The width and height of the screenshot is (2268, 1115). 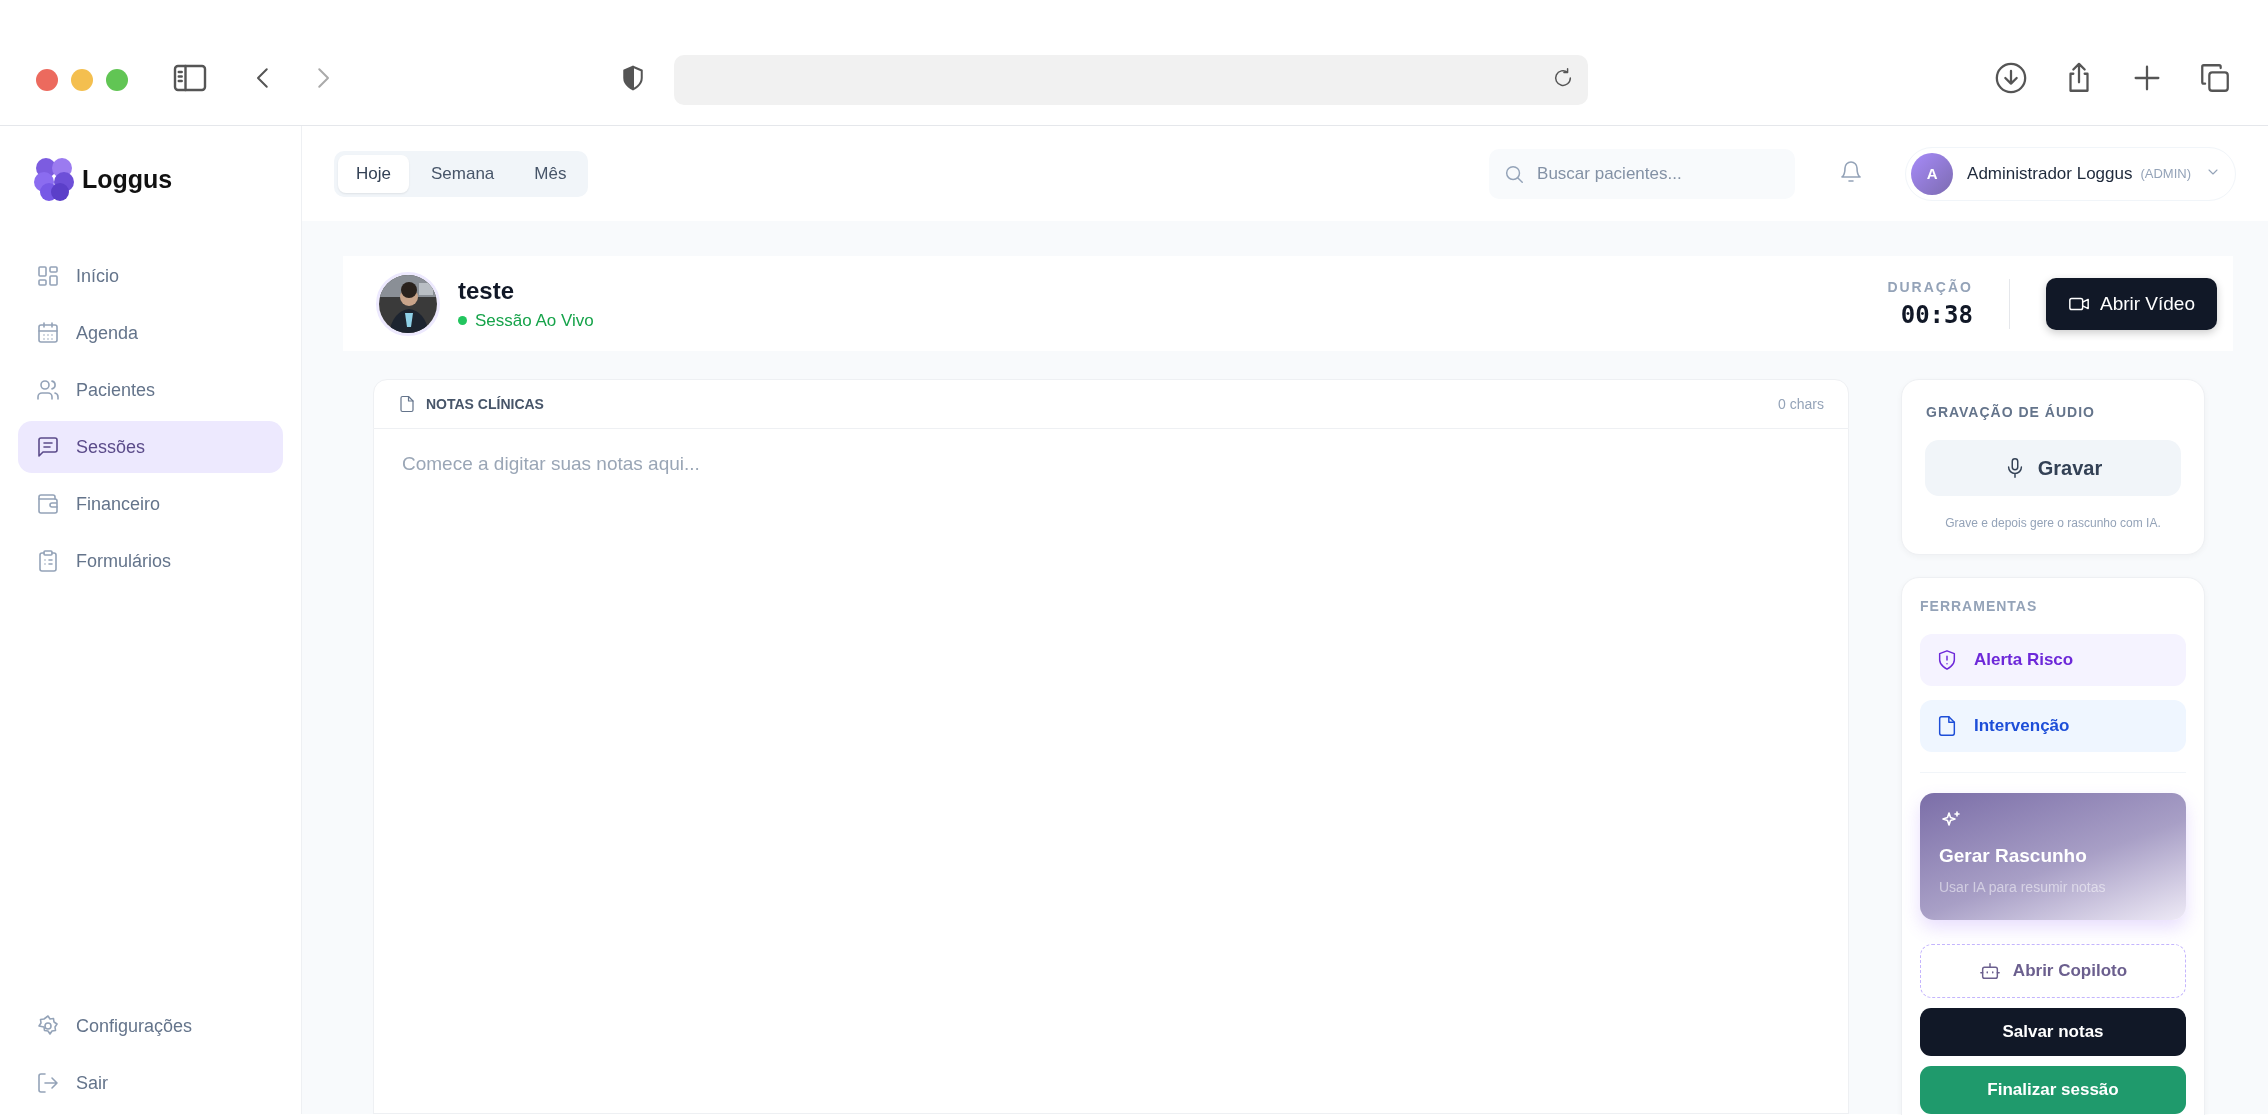 I want to click on record-button: Gravar, so click(x=2053, y=468).